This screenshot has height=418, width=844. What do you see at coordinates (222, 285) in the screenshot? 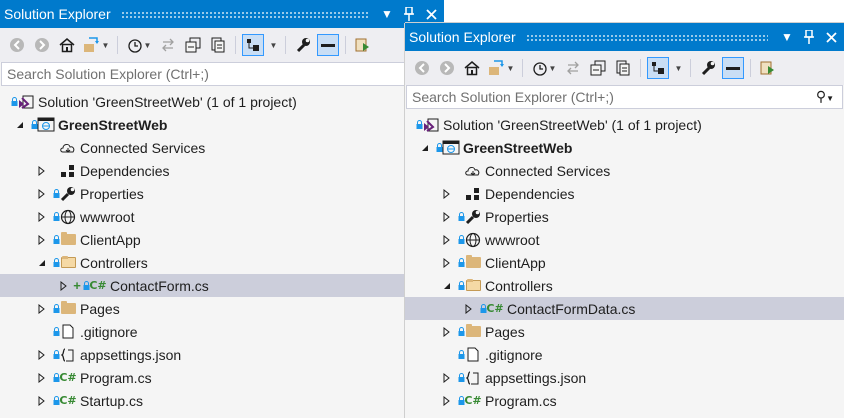
I see `tree-item: + C# ContactForm.cs` at bounding box center [222, 285].